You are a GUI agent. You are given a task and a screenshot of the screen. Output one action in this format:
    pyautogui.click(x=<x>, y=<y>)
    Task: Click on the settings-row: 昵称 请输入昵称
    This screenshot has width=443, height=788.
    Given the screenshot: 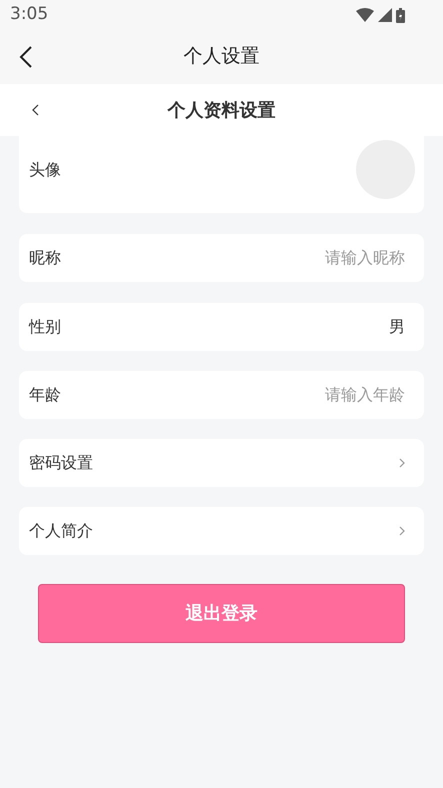 What is the action you would take?
    pyautogui.click(x=221, y=258)
    